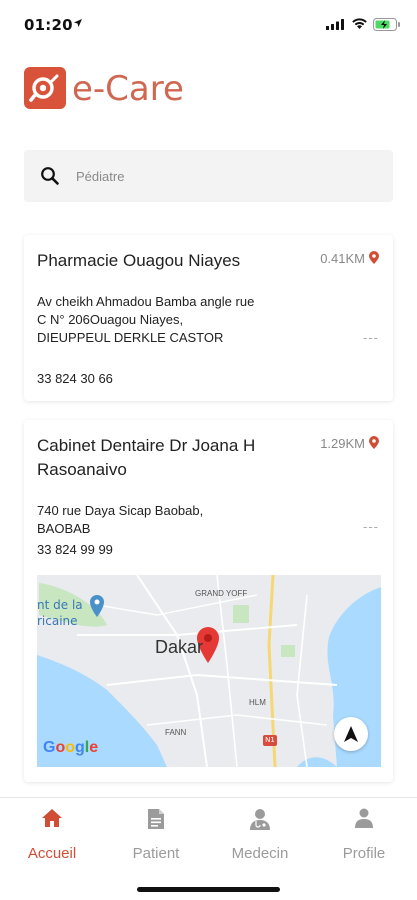 The image size is (417, 900). I want to click on search-input, so click(226, 176).